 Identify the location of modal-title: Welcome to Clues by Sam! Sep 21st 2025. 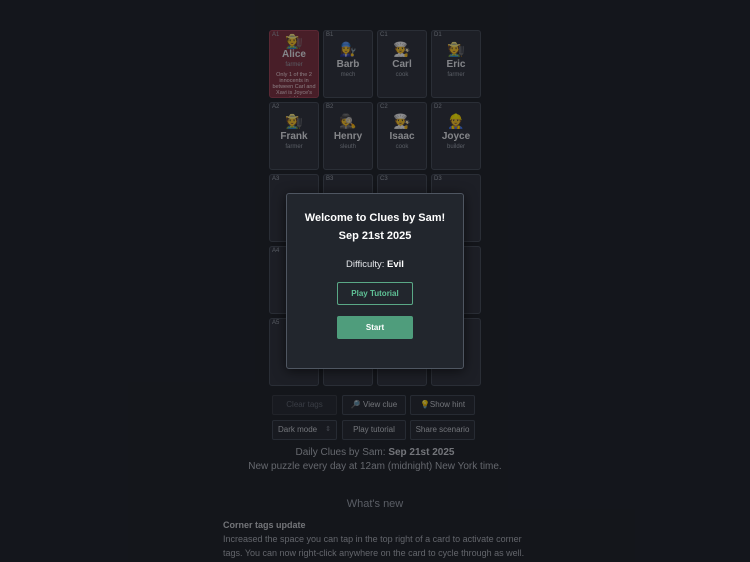
(375, 227).